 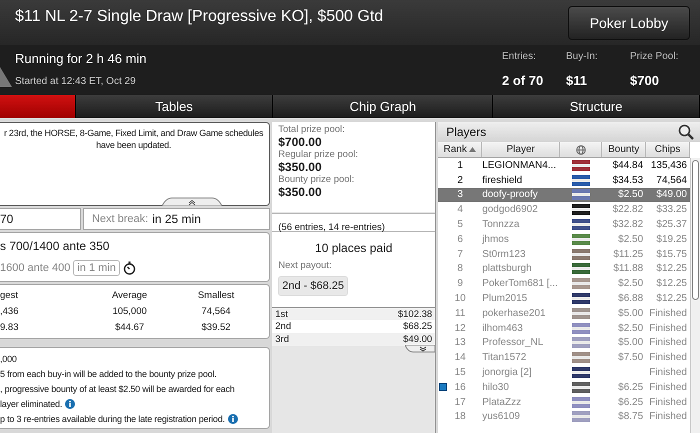 What do you see at coordinates (283, 326) in the screenshot?
I see `payout-place: 2nd` at bounding box center [283, 326].